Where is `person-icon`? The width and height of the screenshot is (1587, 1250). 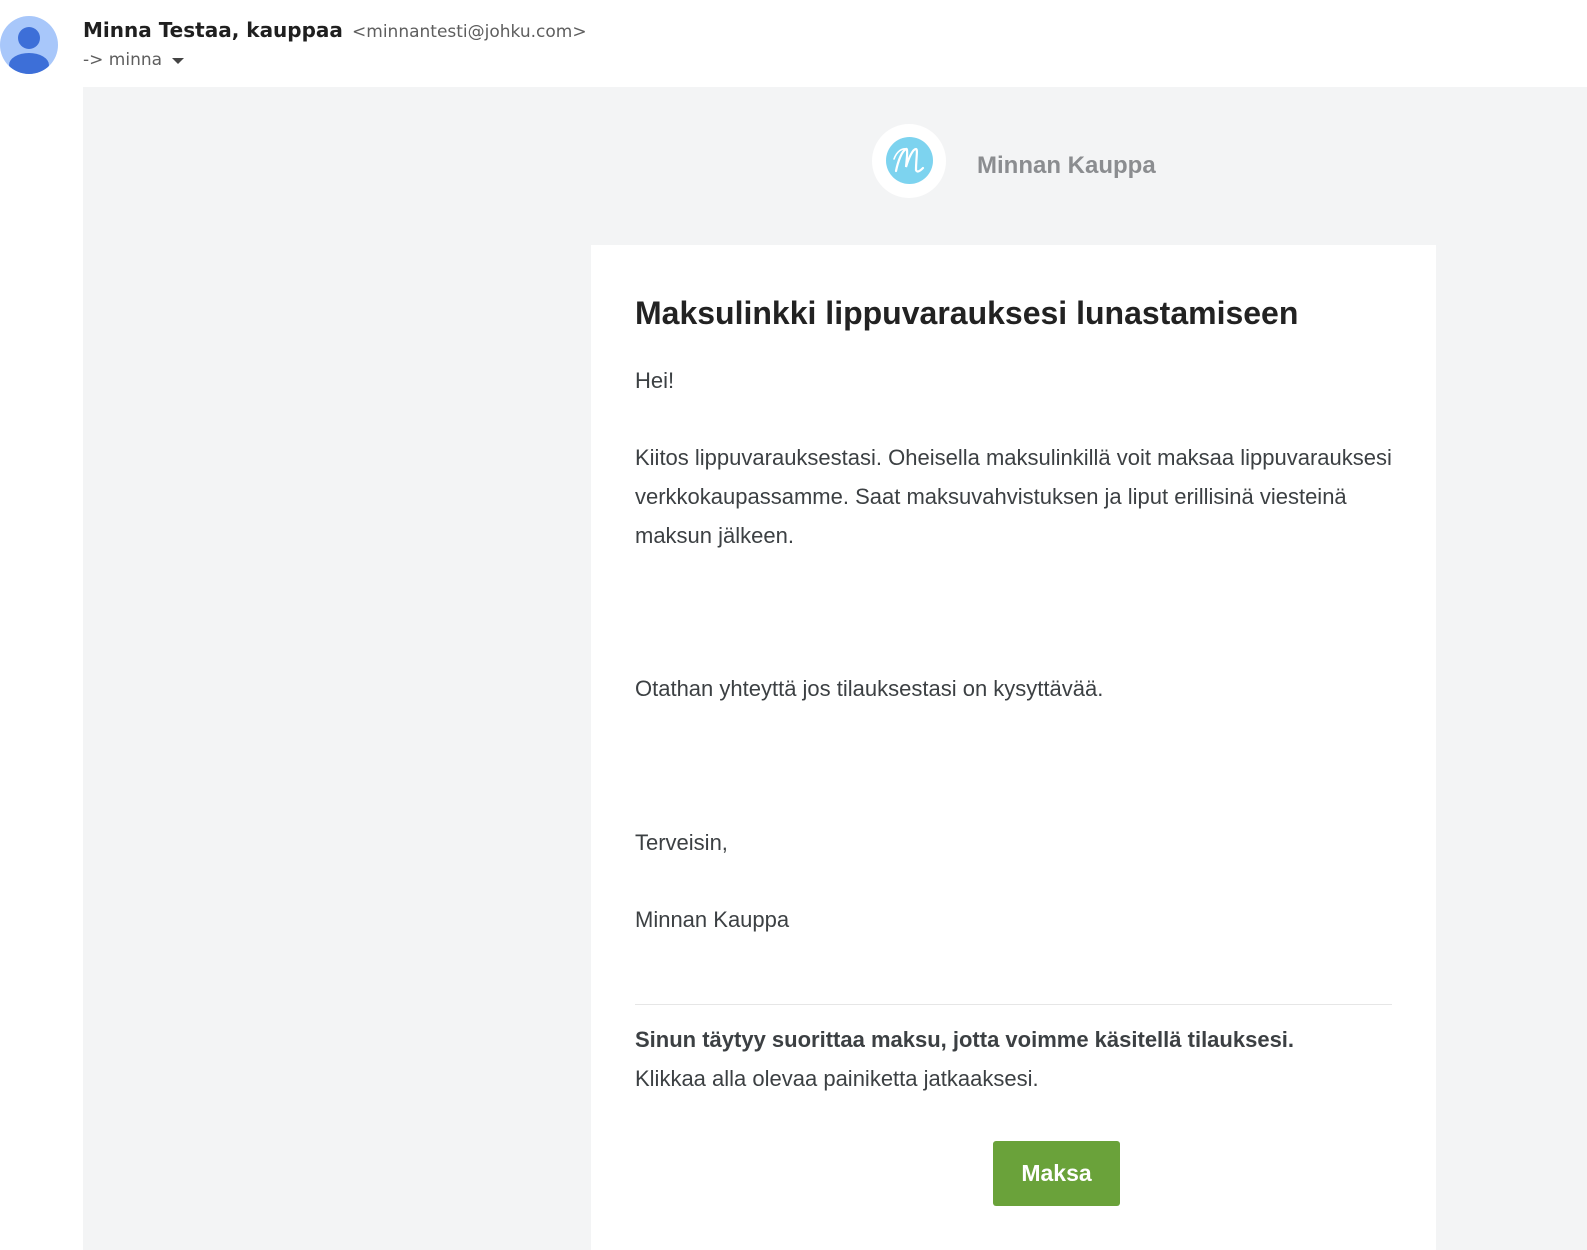 person-icon is located at coordinates (29, 50).